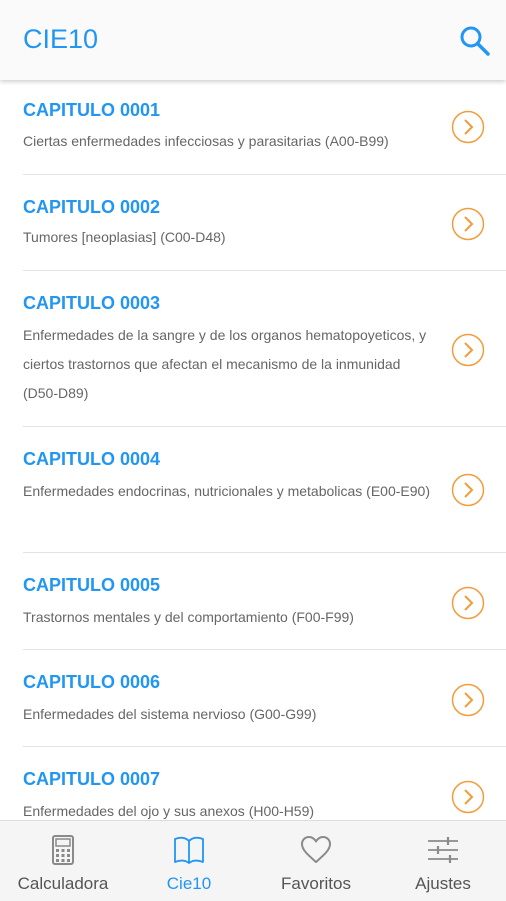 The image size is (506, 901). Describe the element at coordinates (189, 850) in the screenshot. I see `book-icon` at that location.